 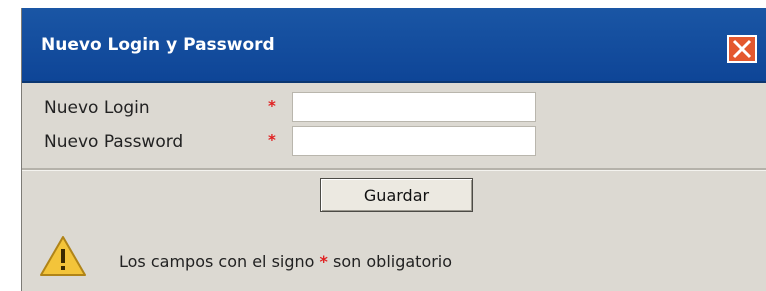 What do you see at coordinates (394, 169) in the screenshot?
I see `form-divider` at bounding box center [394, 169].